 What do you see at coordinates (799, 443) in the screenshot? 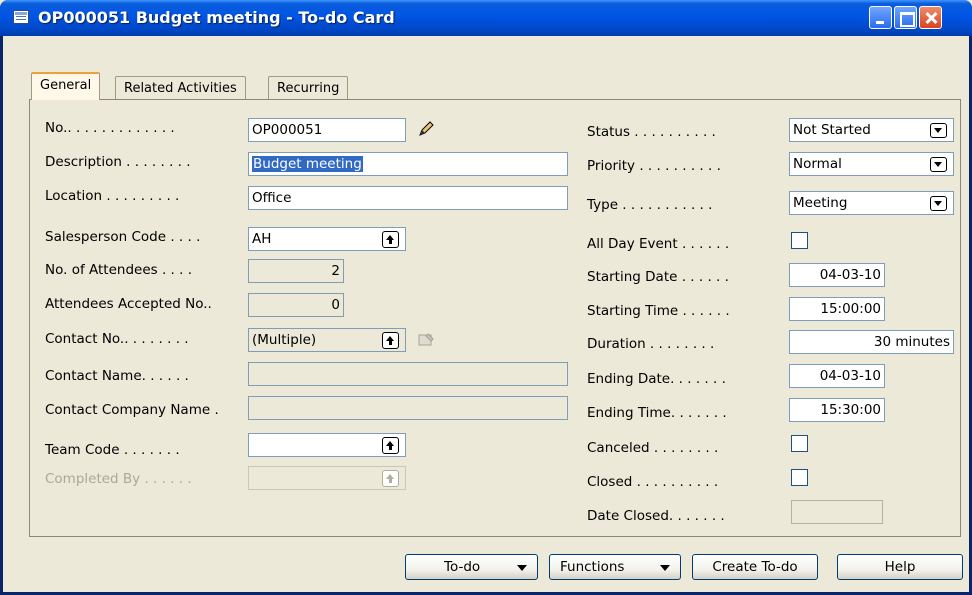
I see `canceled-checkbox` at bounding box center [799, 443].